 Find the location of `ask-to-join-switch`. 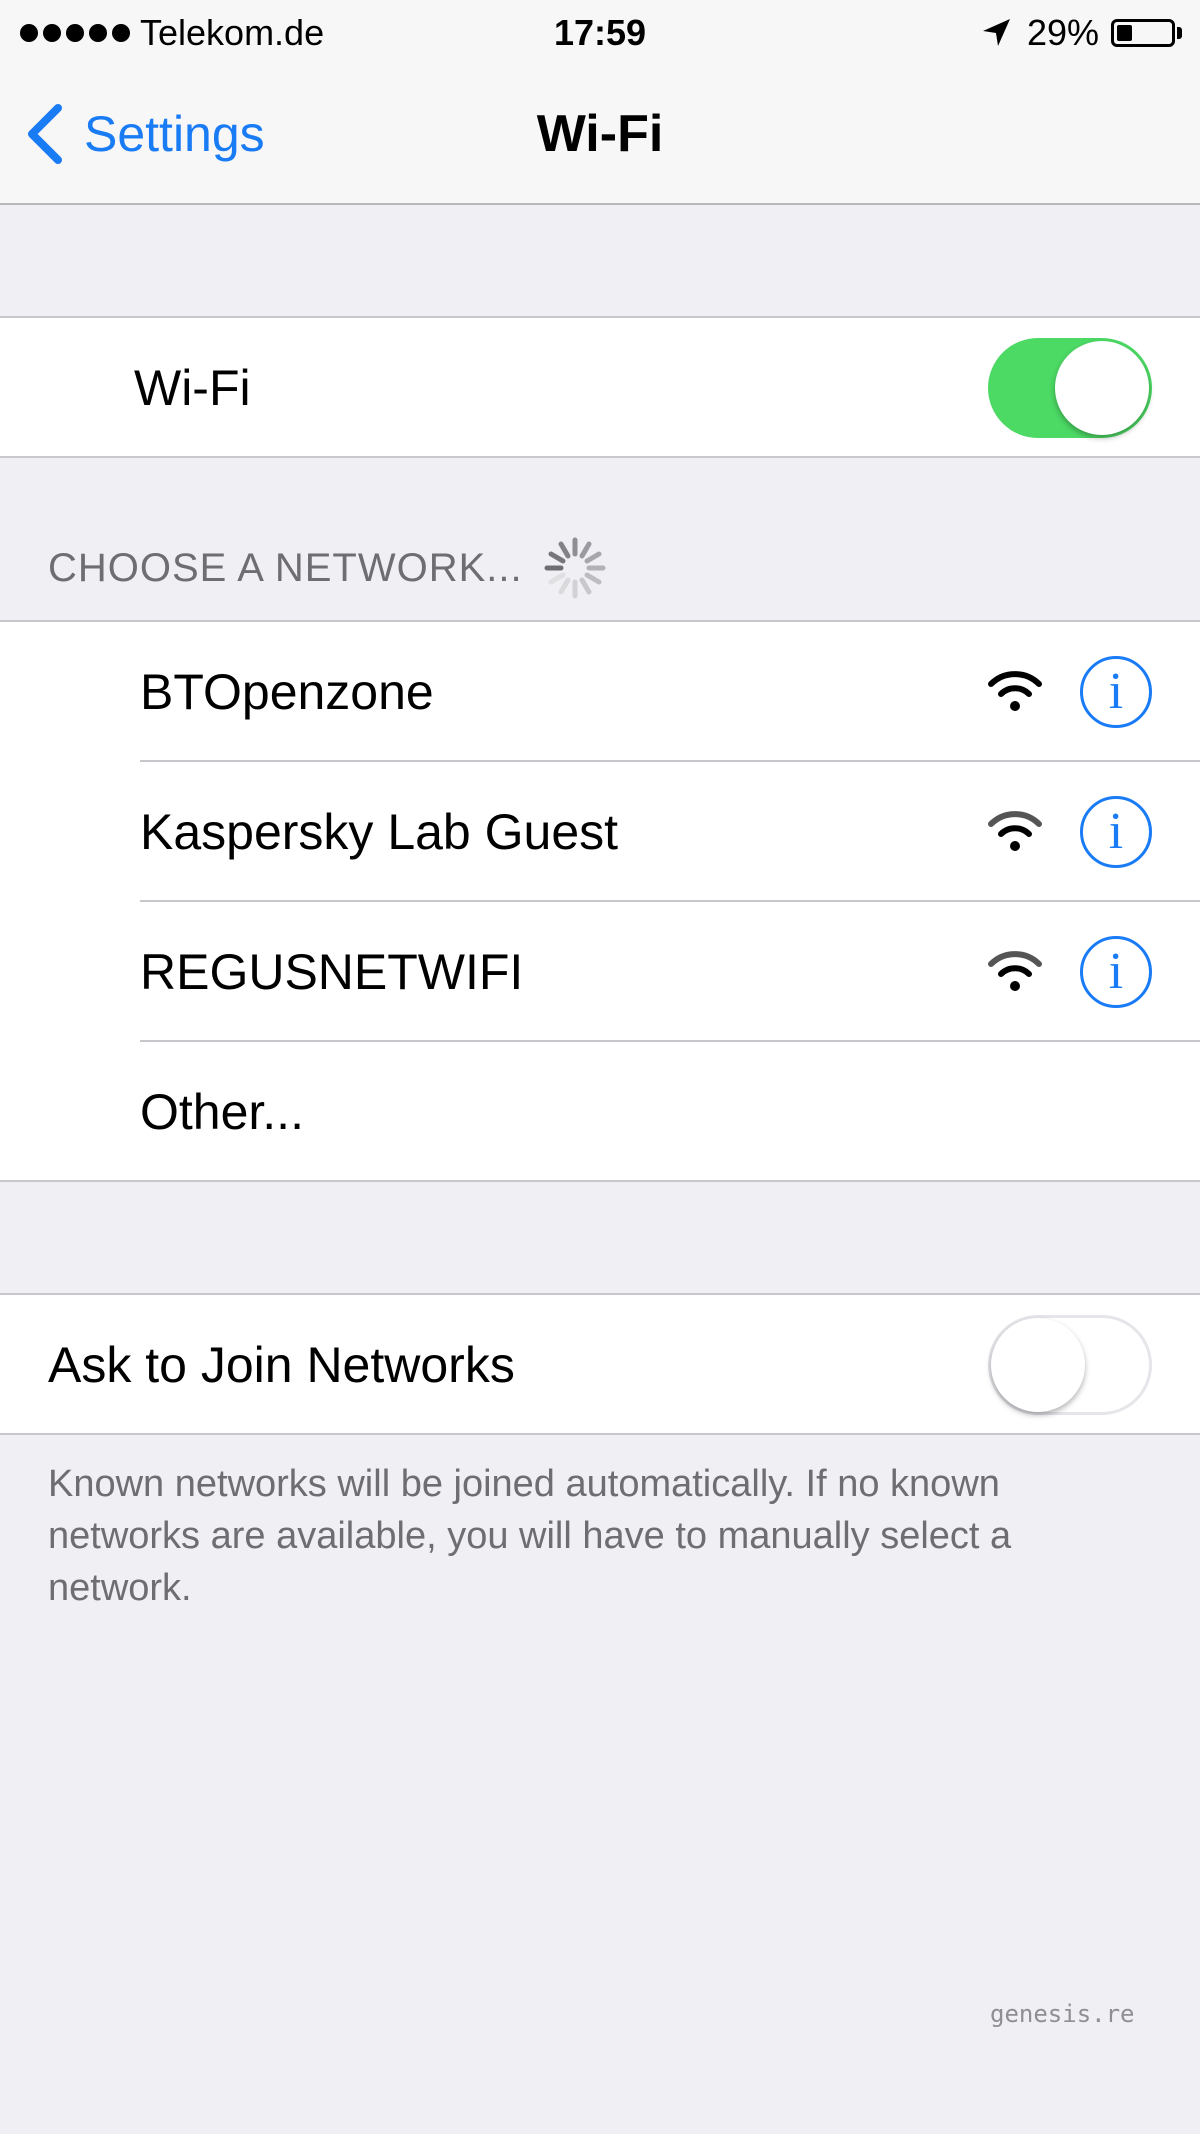

ask-to-join-switch is located at coordinates (1070, 1365).